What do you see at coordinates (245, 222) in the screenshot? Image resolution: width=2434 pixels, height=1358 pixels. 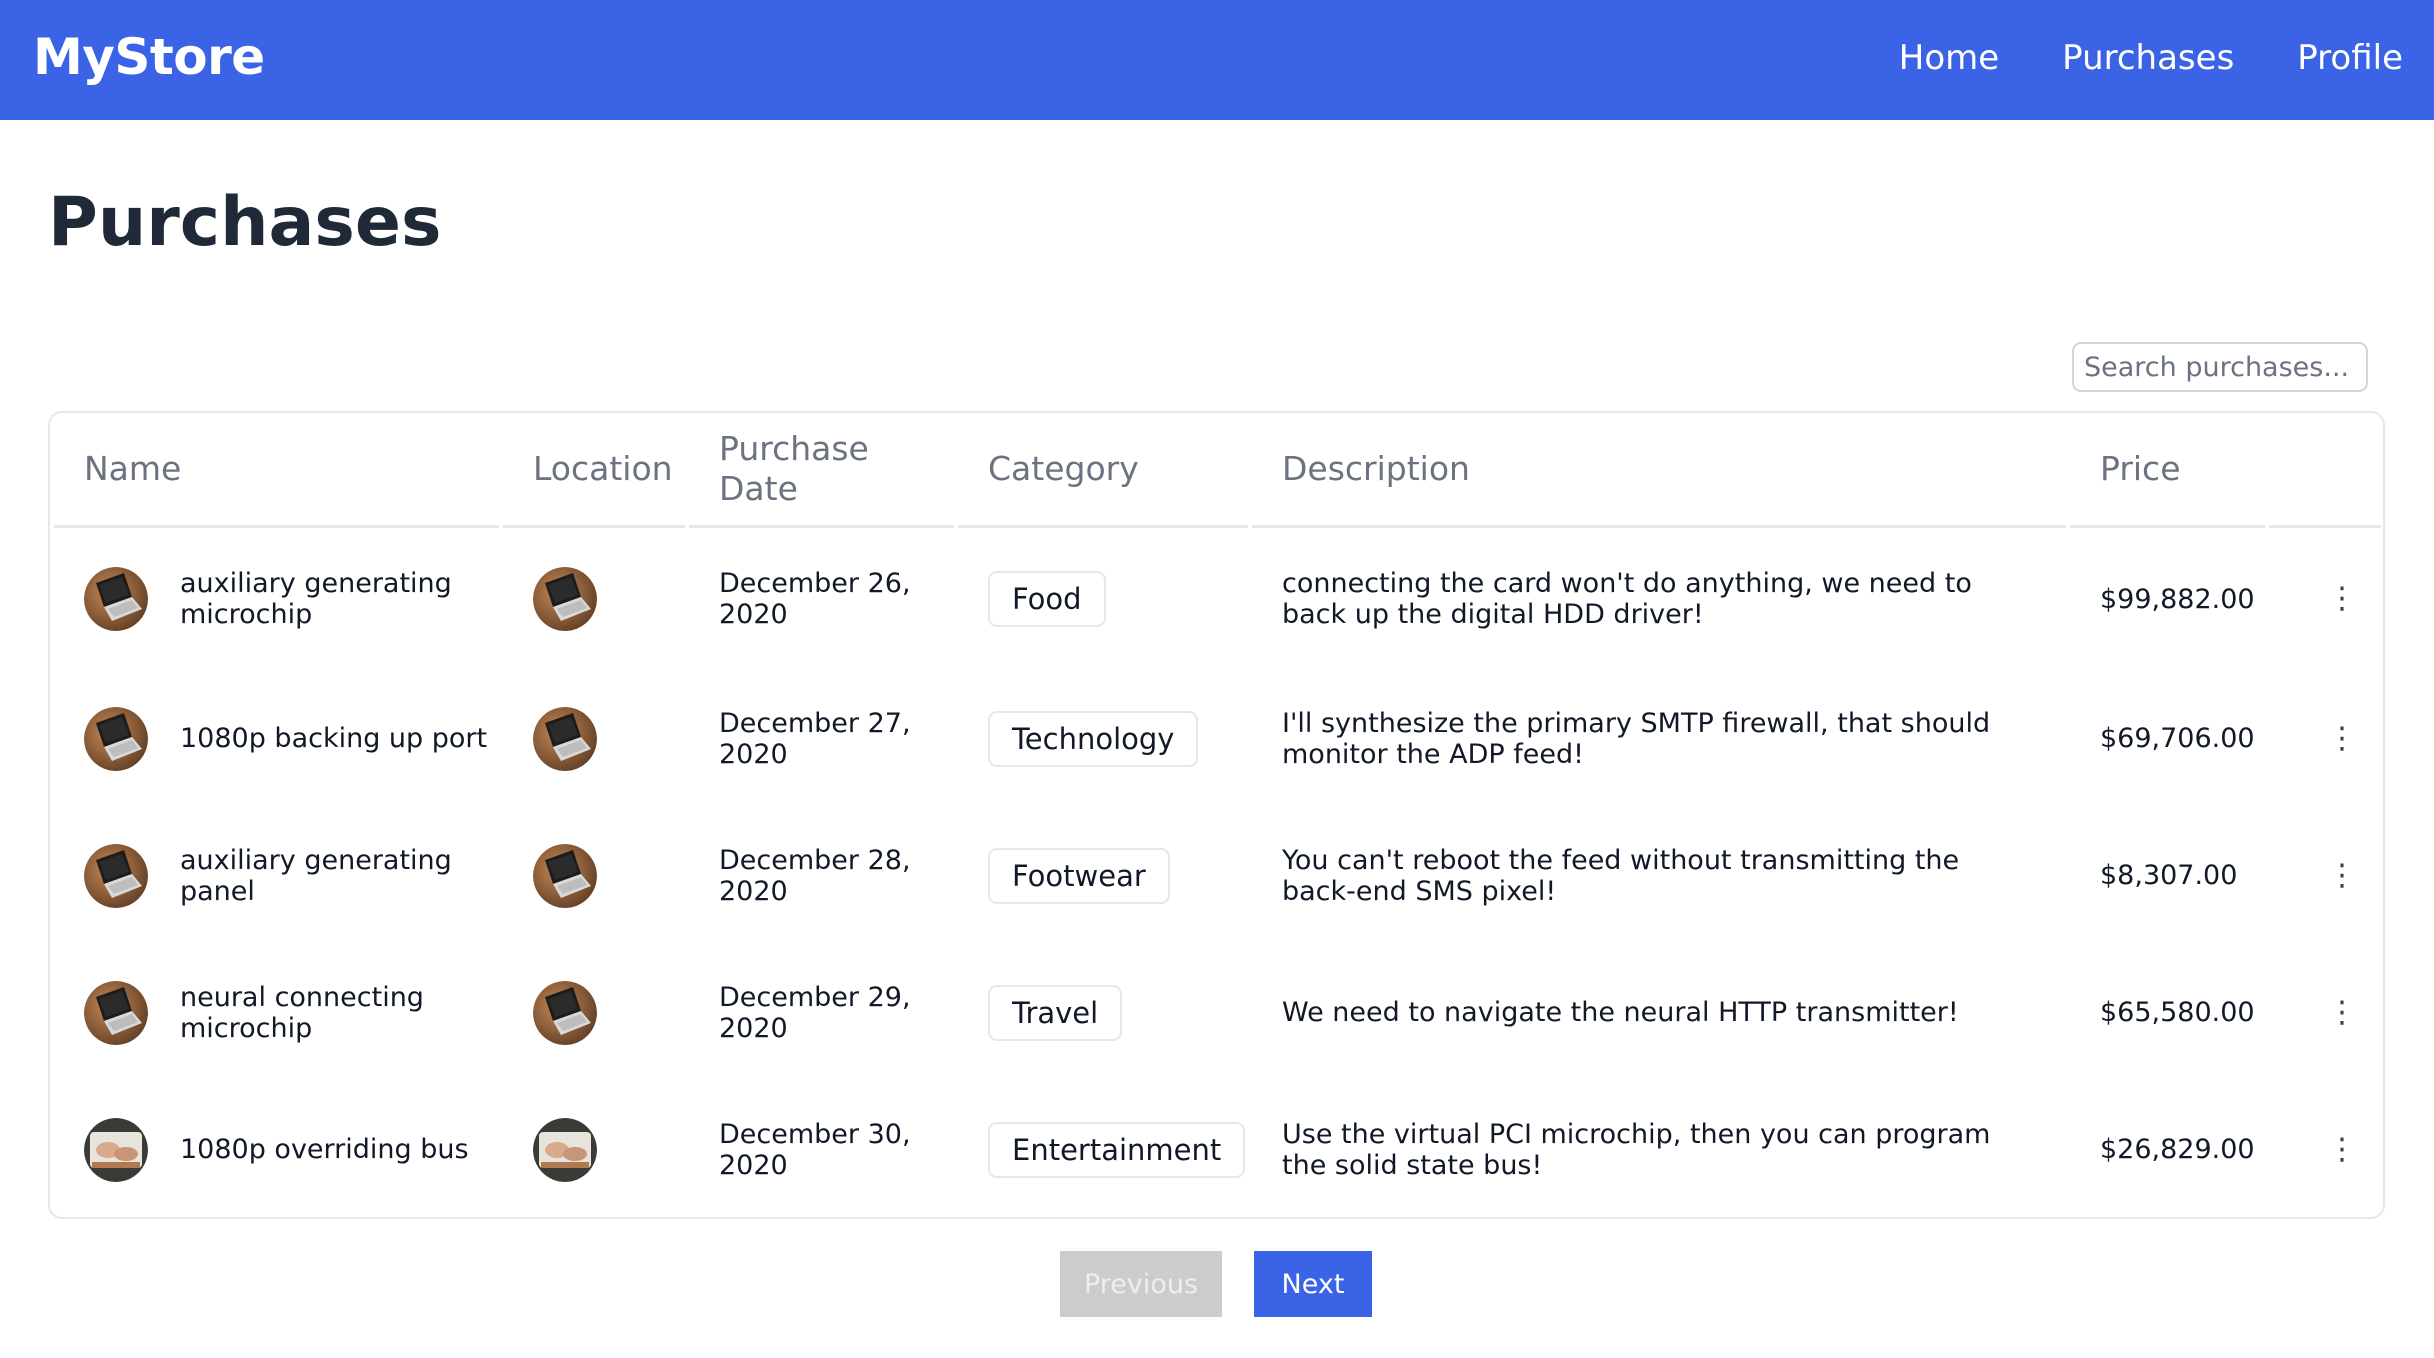 I see `page-title: Purchases` at bounding box center [245, 222].